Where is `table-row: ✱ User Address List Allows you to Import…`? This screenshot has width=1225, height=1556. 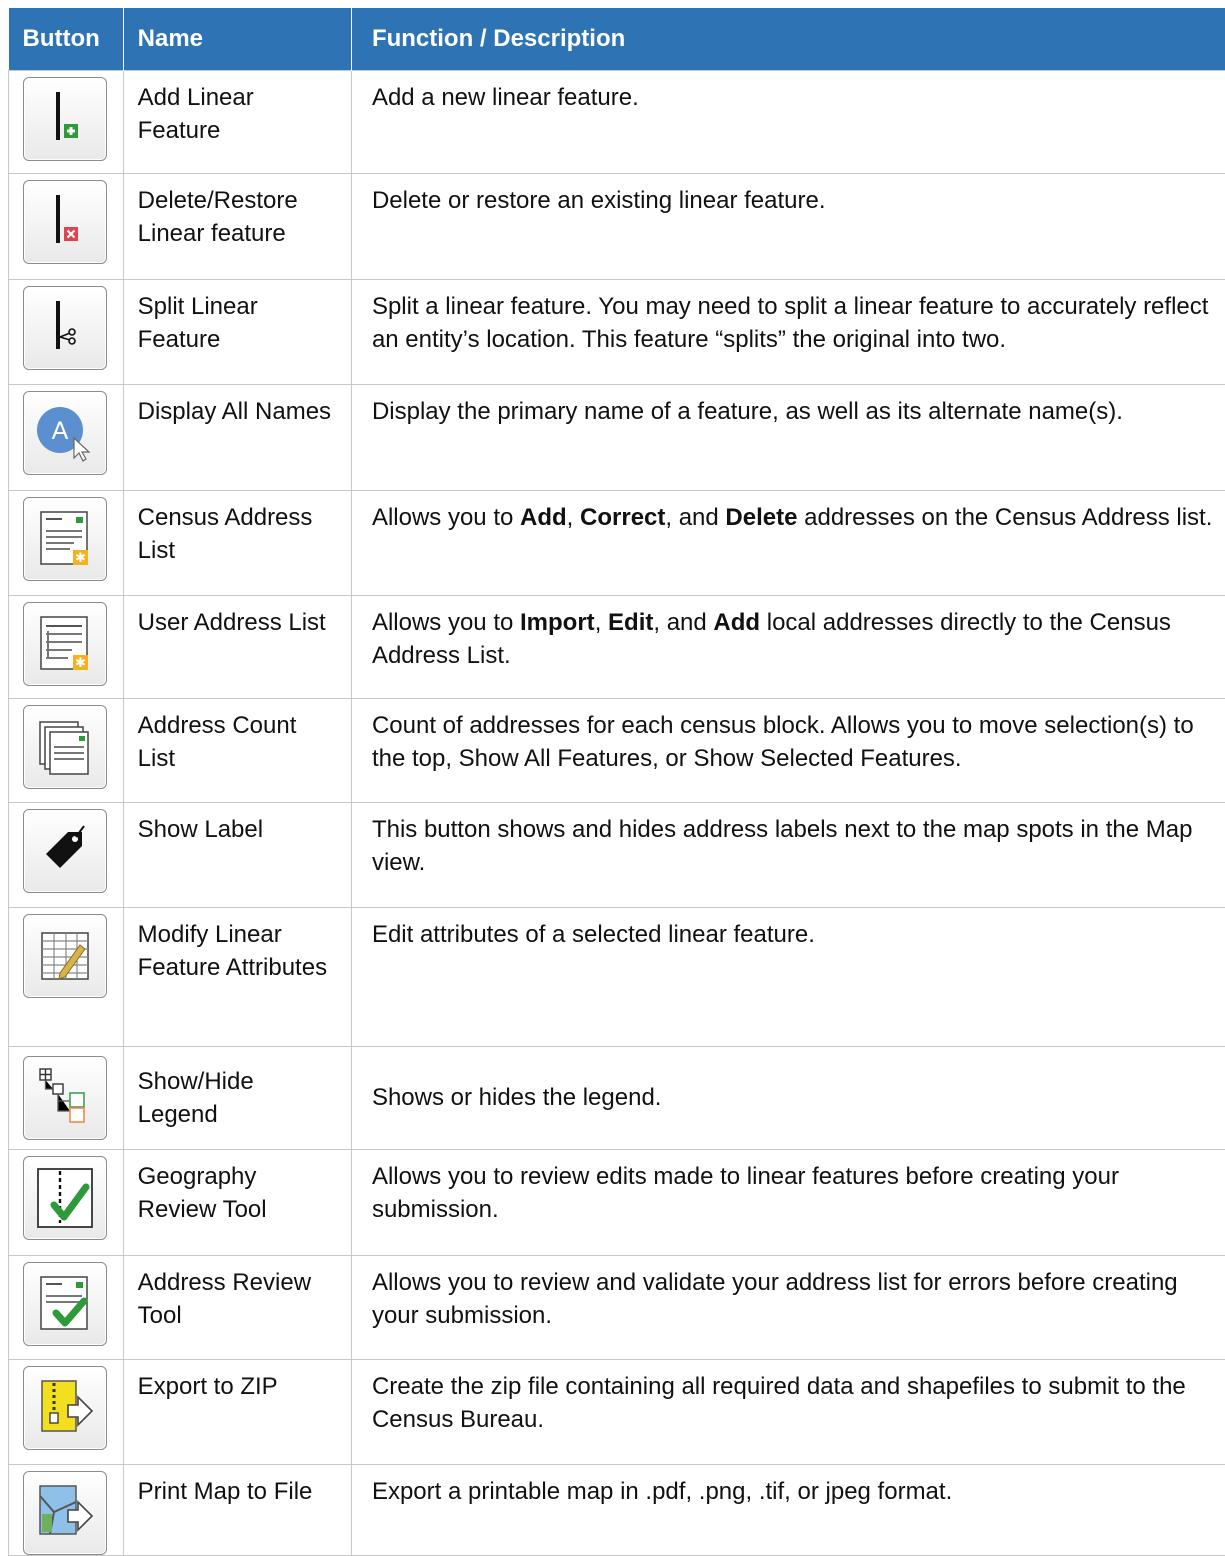
table-row: ✱ User Address List Allows you to Import… is located at coordinates (617, 646).